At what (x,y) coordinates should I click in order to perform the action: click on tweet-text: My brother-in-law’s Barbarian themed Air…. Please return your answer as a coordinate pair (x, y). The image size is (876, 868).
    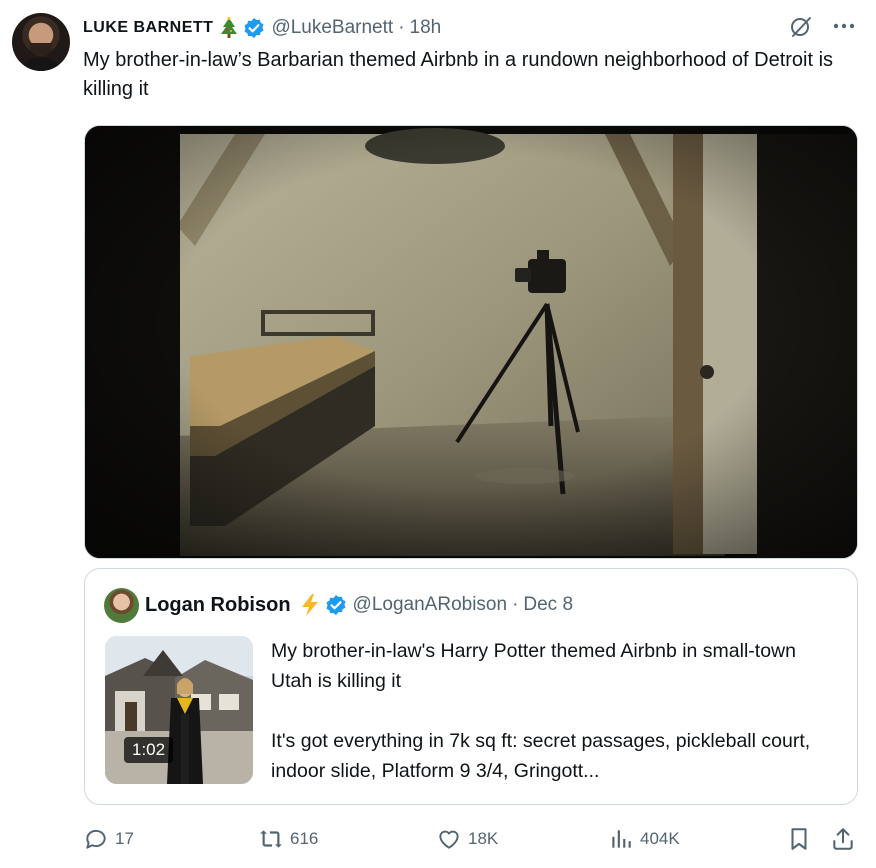
    Looking at the image, I should click on (458, 74).